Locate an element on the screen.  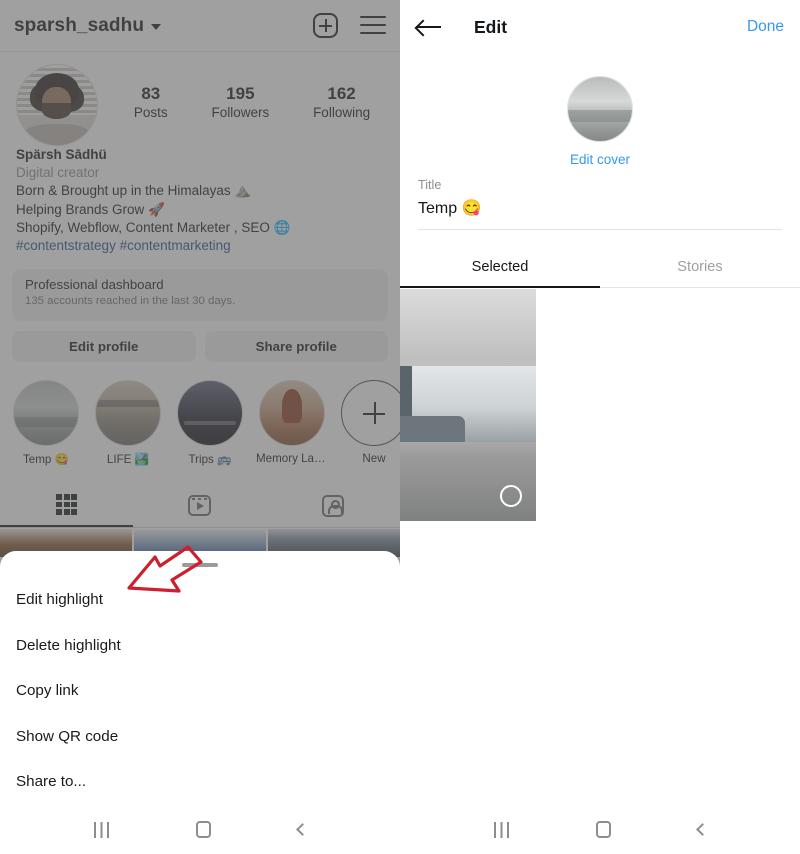
tagged-icon is located at coordinates (333, 505).